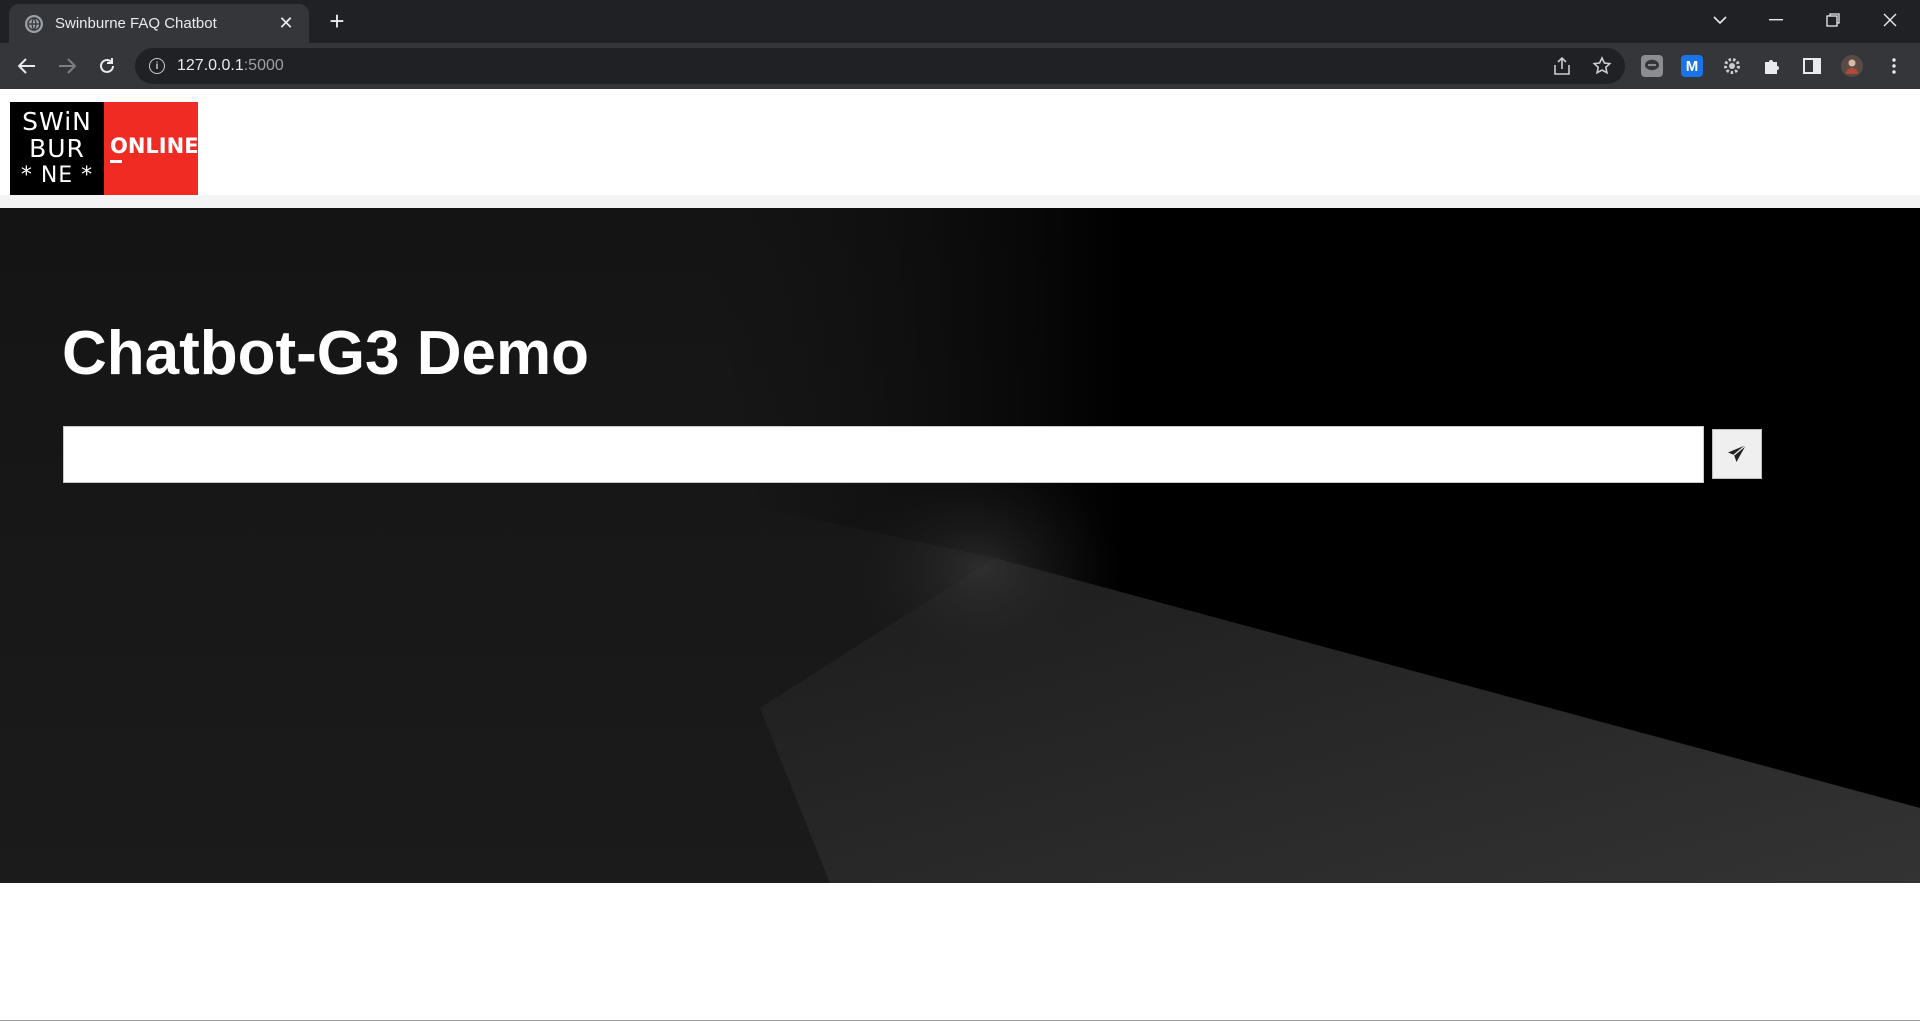  What do you see at coordinates (157, 66) in the screenshot?
I see `site-info-icon: i` at bounding box center [157, 66].